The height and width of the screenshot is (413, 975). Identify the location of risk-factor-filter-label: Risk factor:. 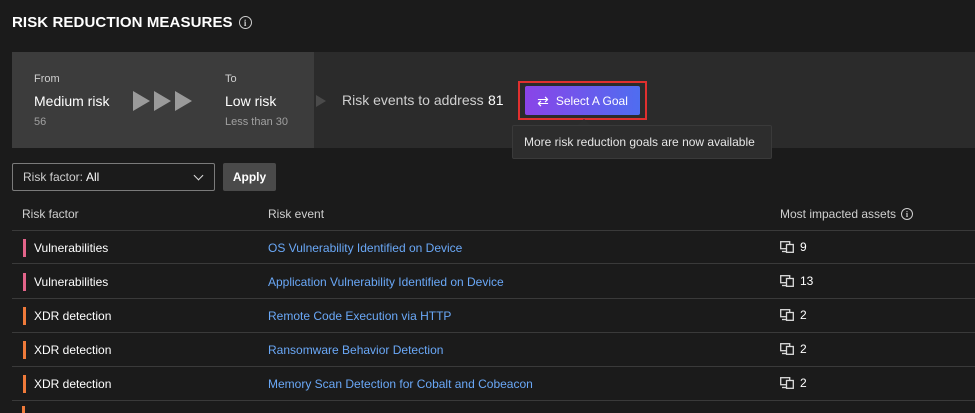
(53, 177).